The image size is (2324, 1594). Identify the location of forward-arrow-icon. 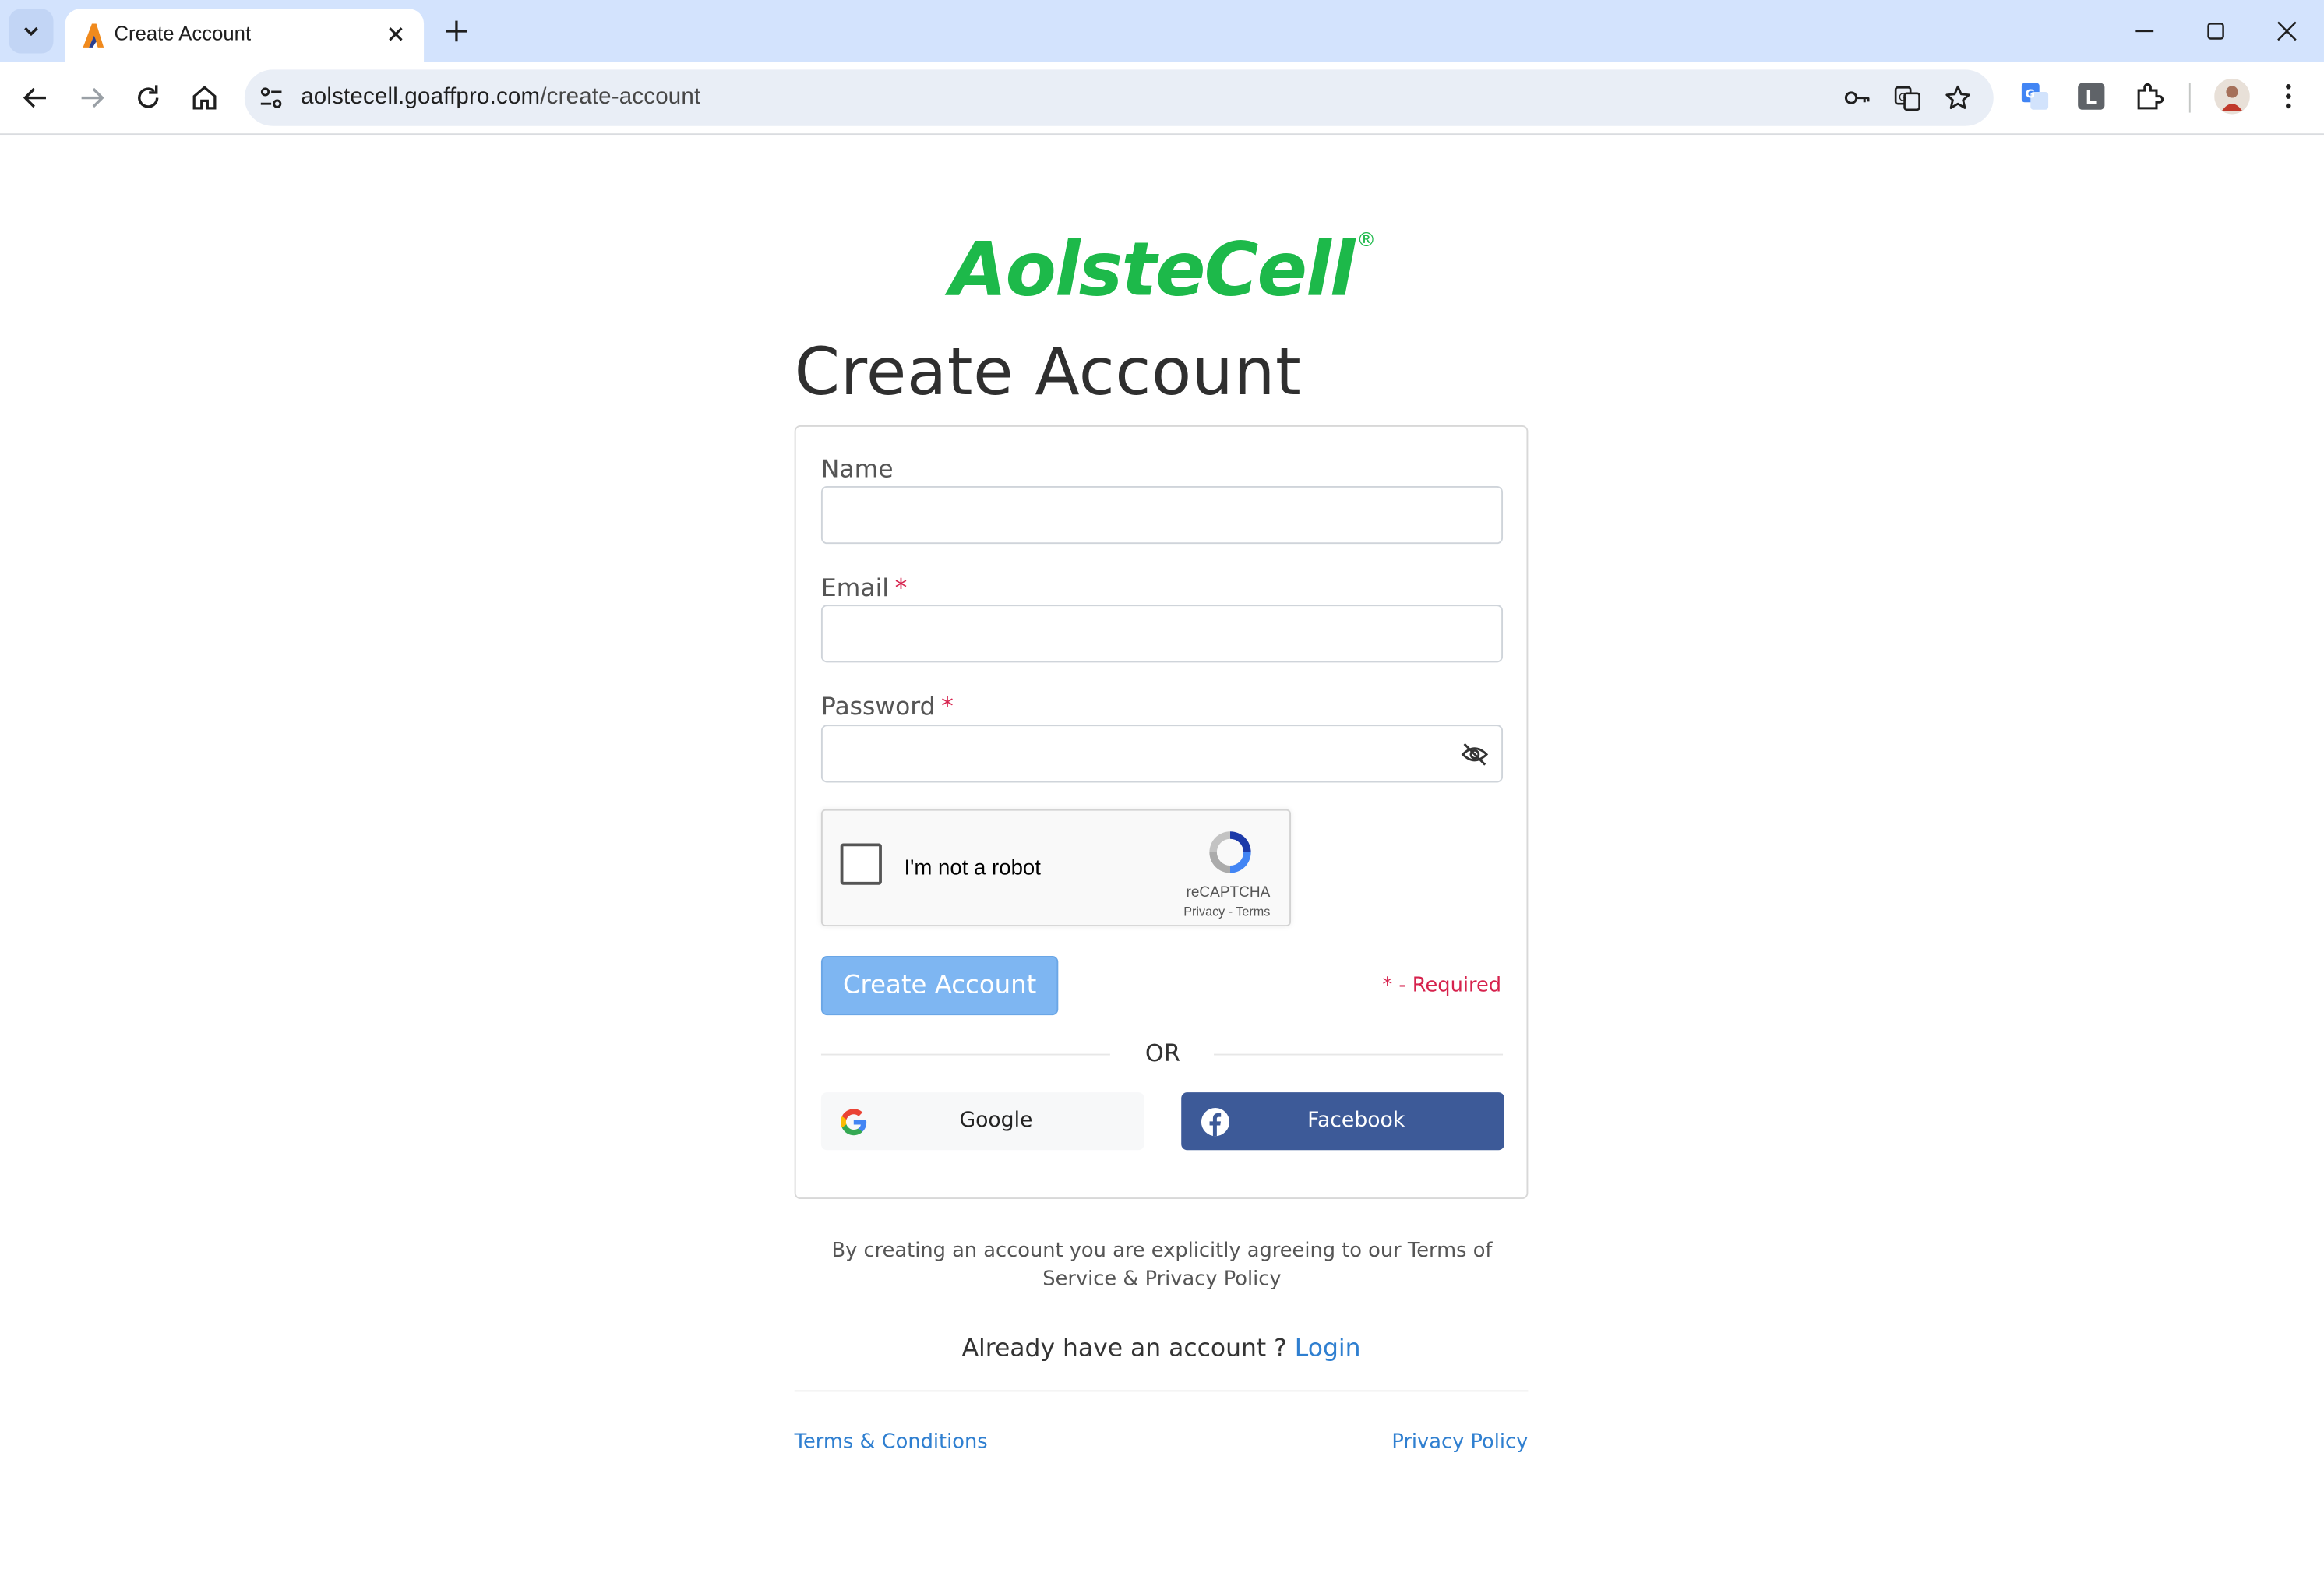
(92, 98).